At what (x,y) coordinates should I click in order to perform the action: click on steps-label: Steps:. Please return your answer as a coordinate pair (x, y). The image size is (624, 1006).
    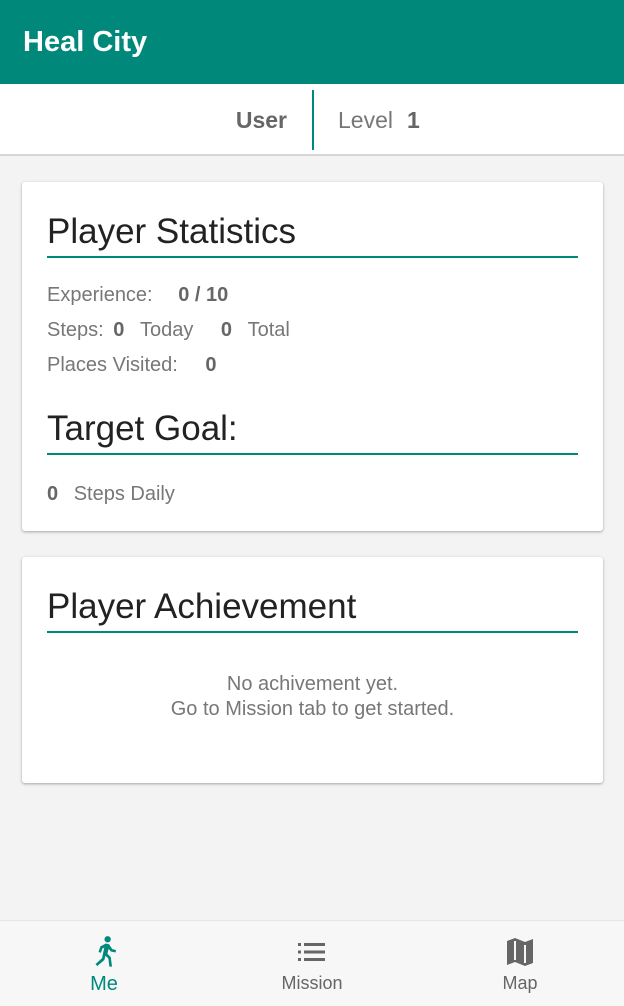
    Looking at the image, I should click on (75, 330).